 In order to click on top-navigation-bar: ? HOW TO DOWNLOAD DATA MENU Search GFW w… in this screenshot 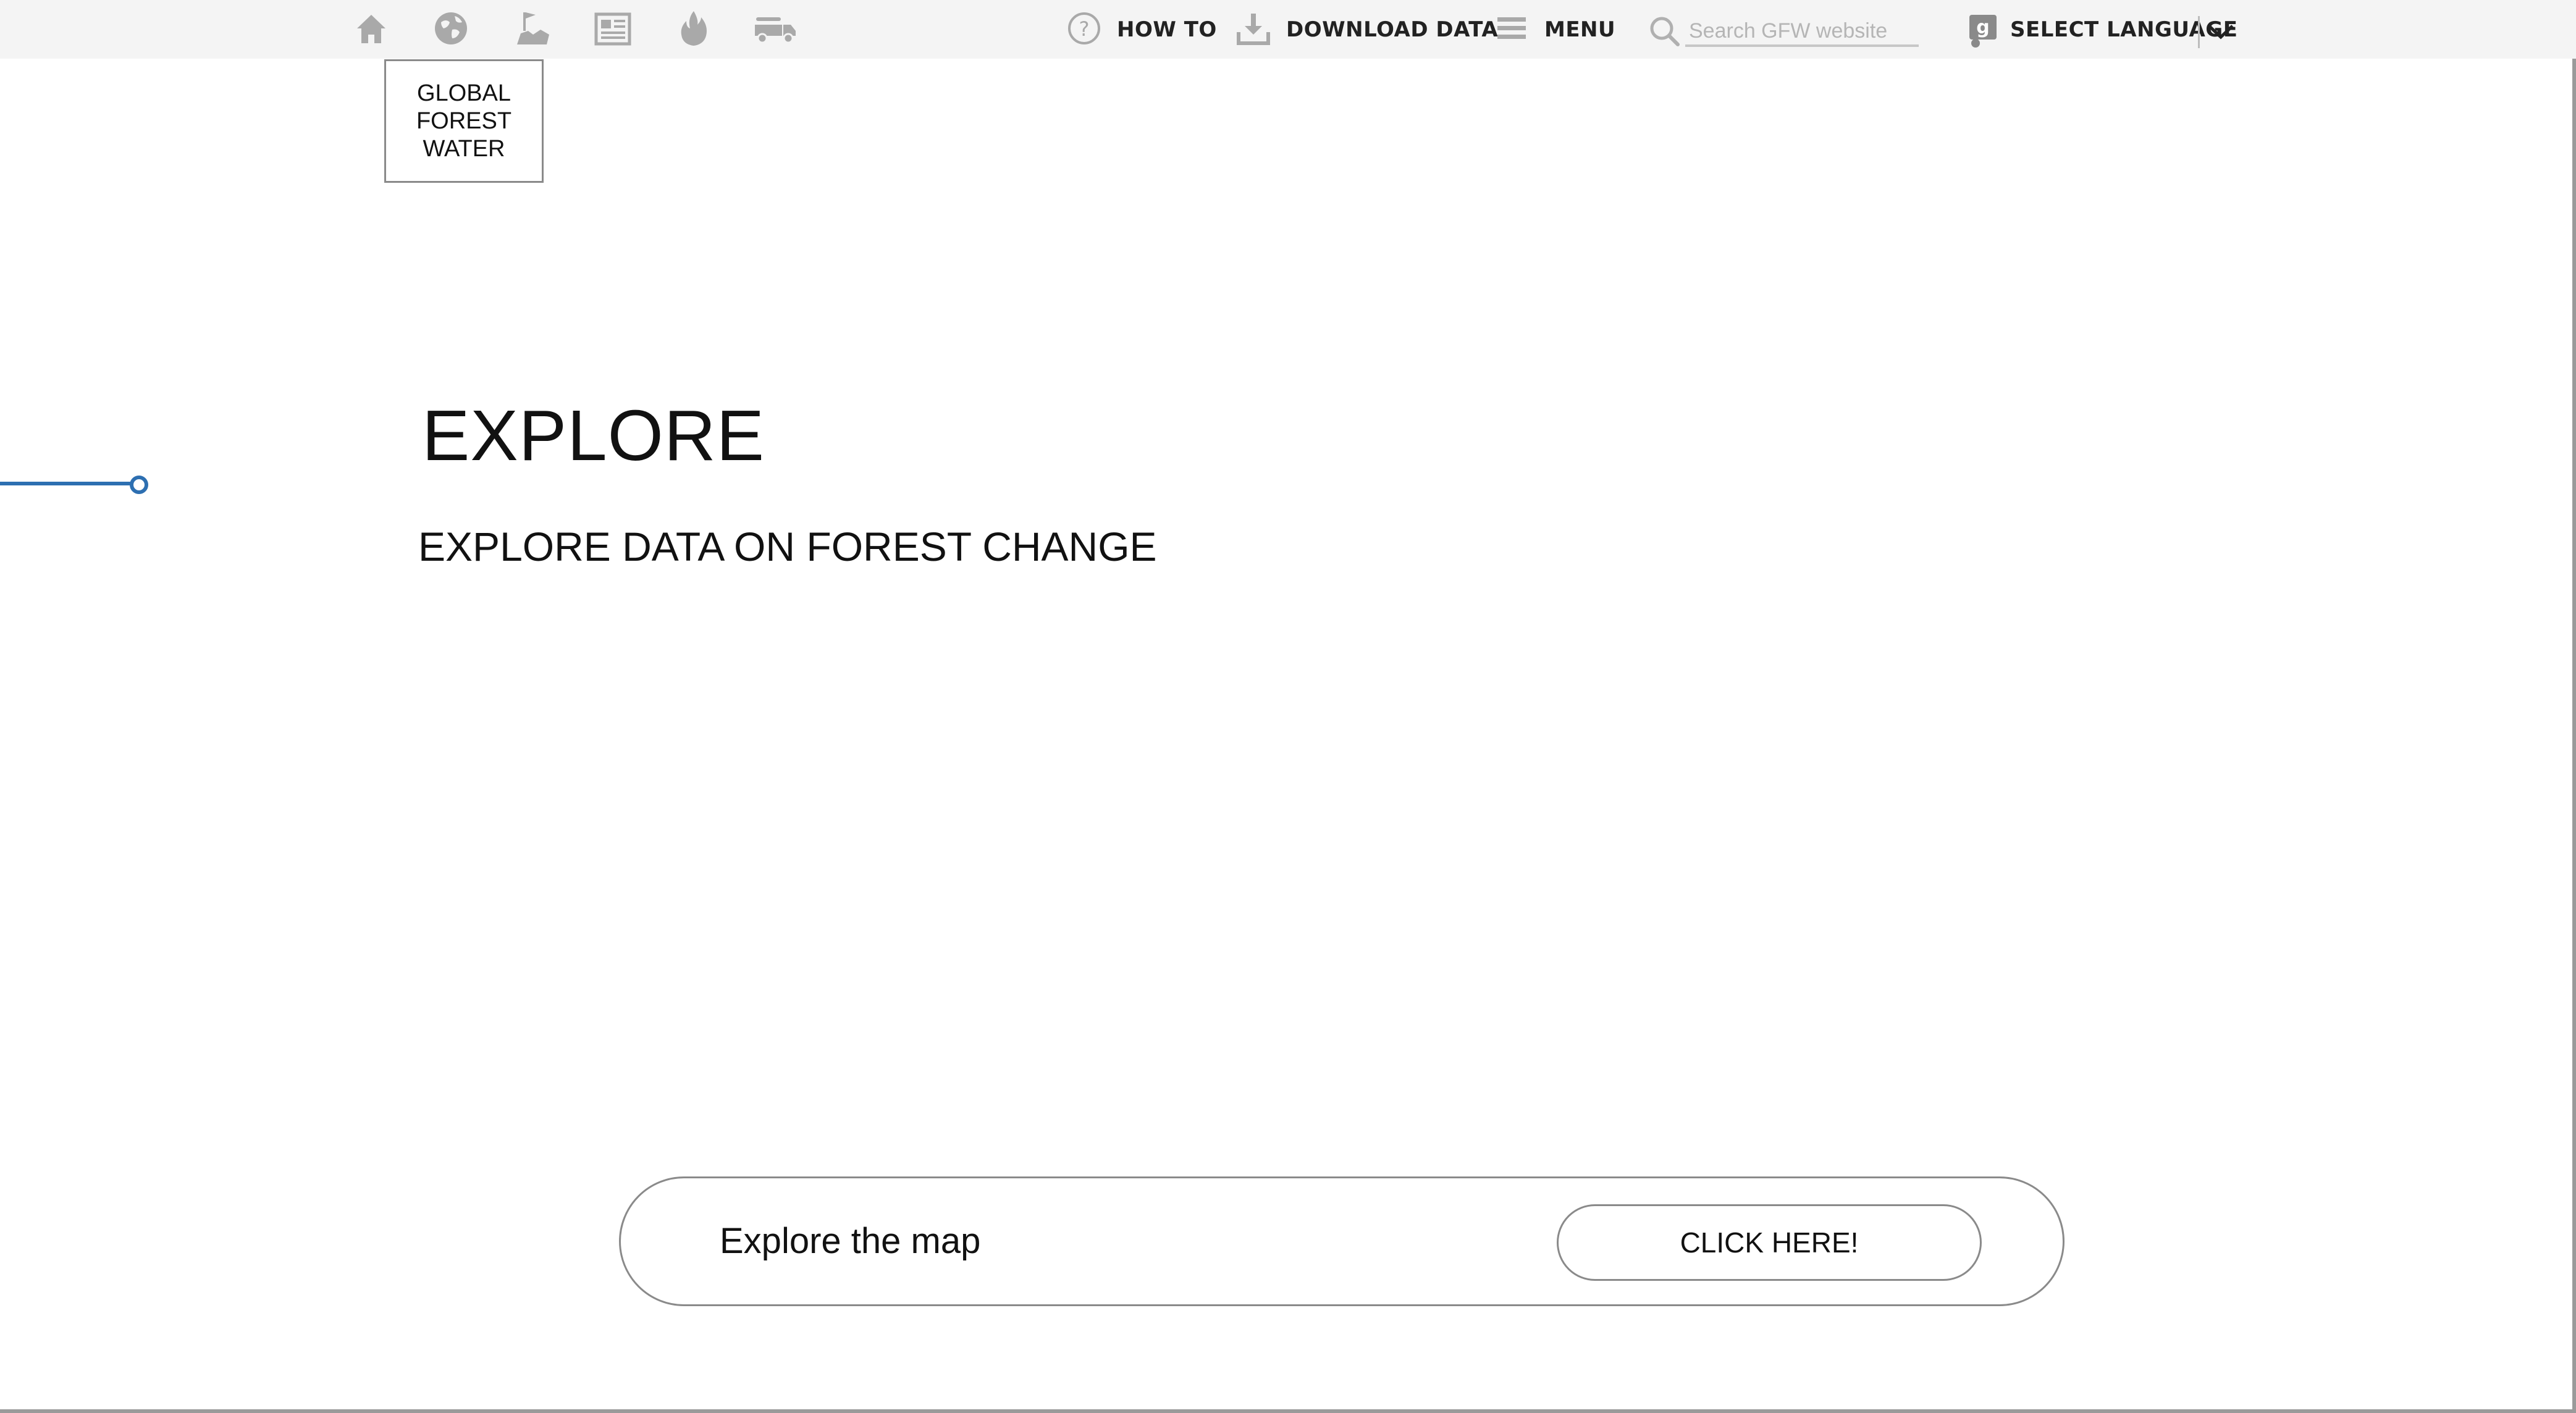, I will do `click(1288, 30)`.